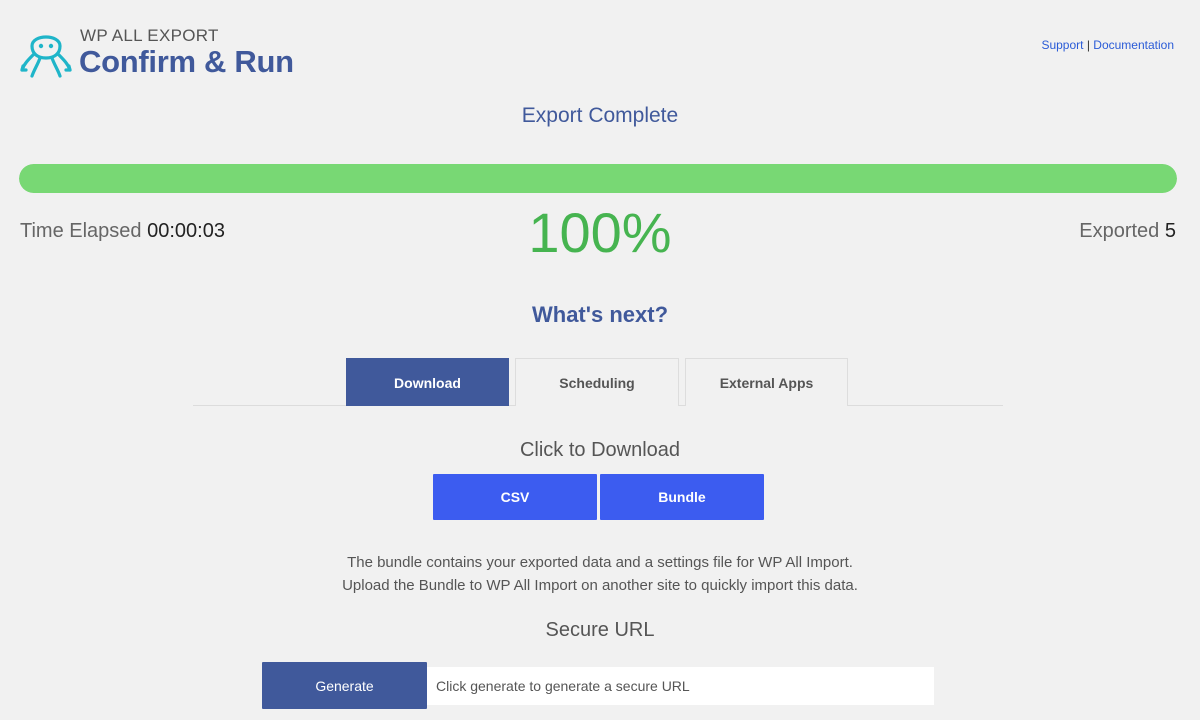  What do you see at coordinates (515, 497) in the screenshot?
I see `csv-download-button: CSV` at bounding box center [515, 497].